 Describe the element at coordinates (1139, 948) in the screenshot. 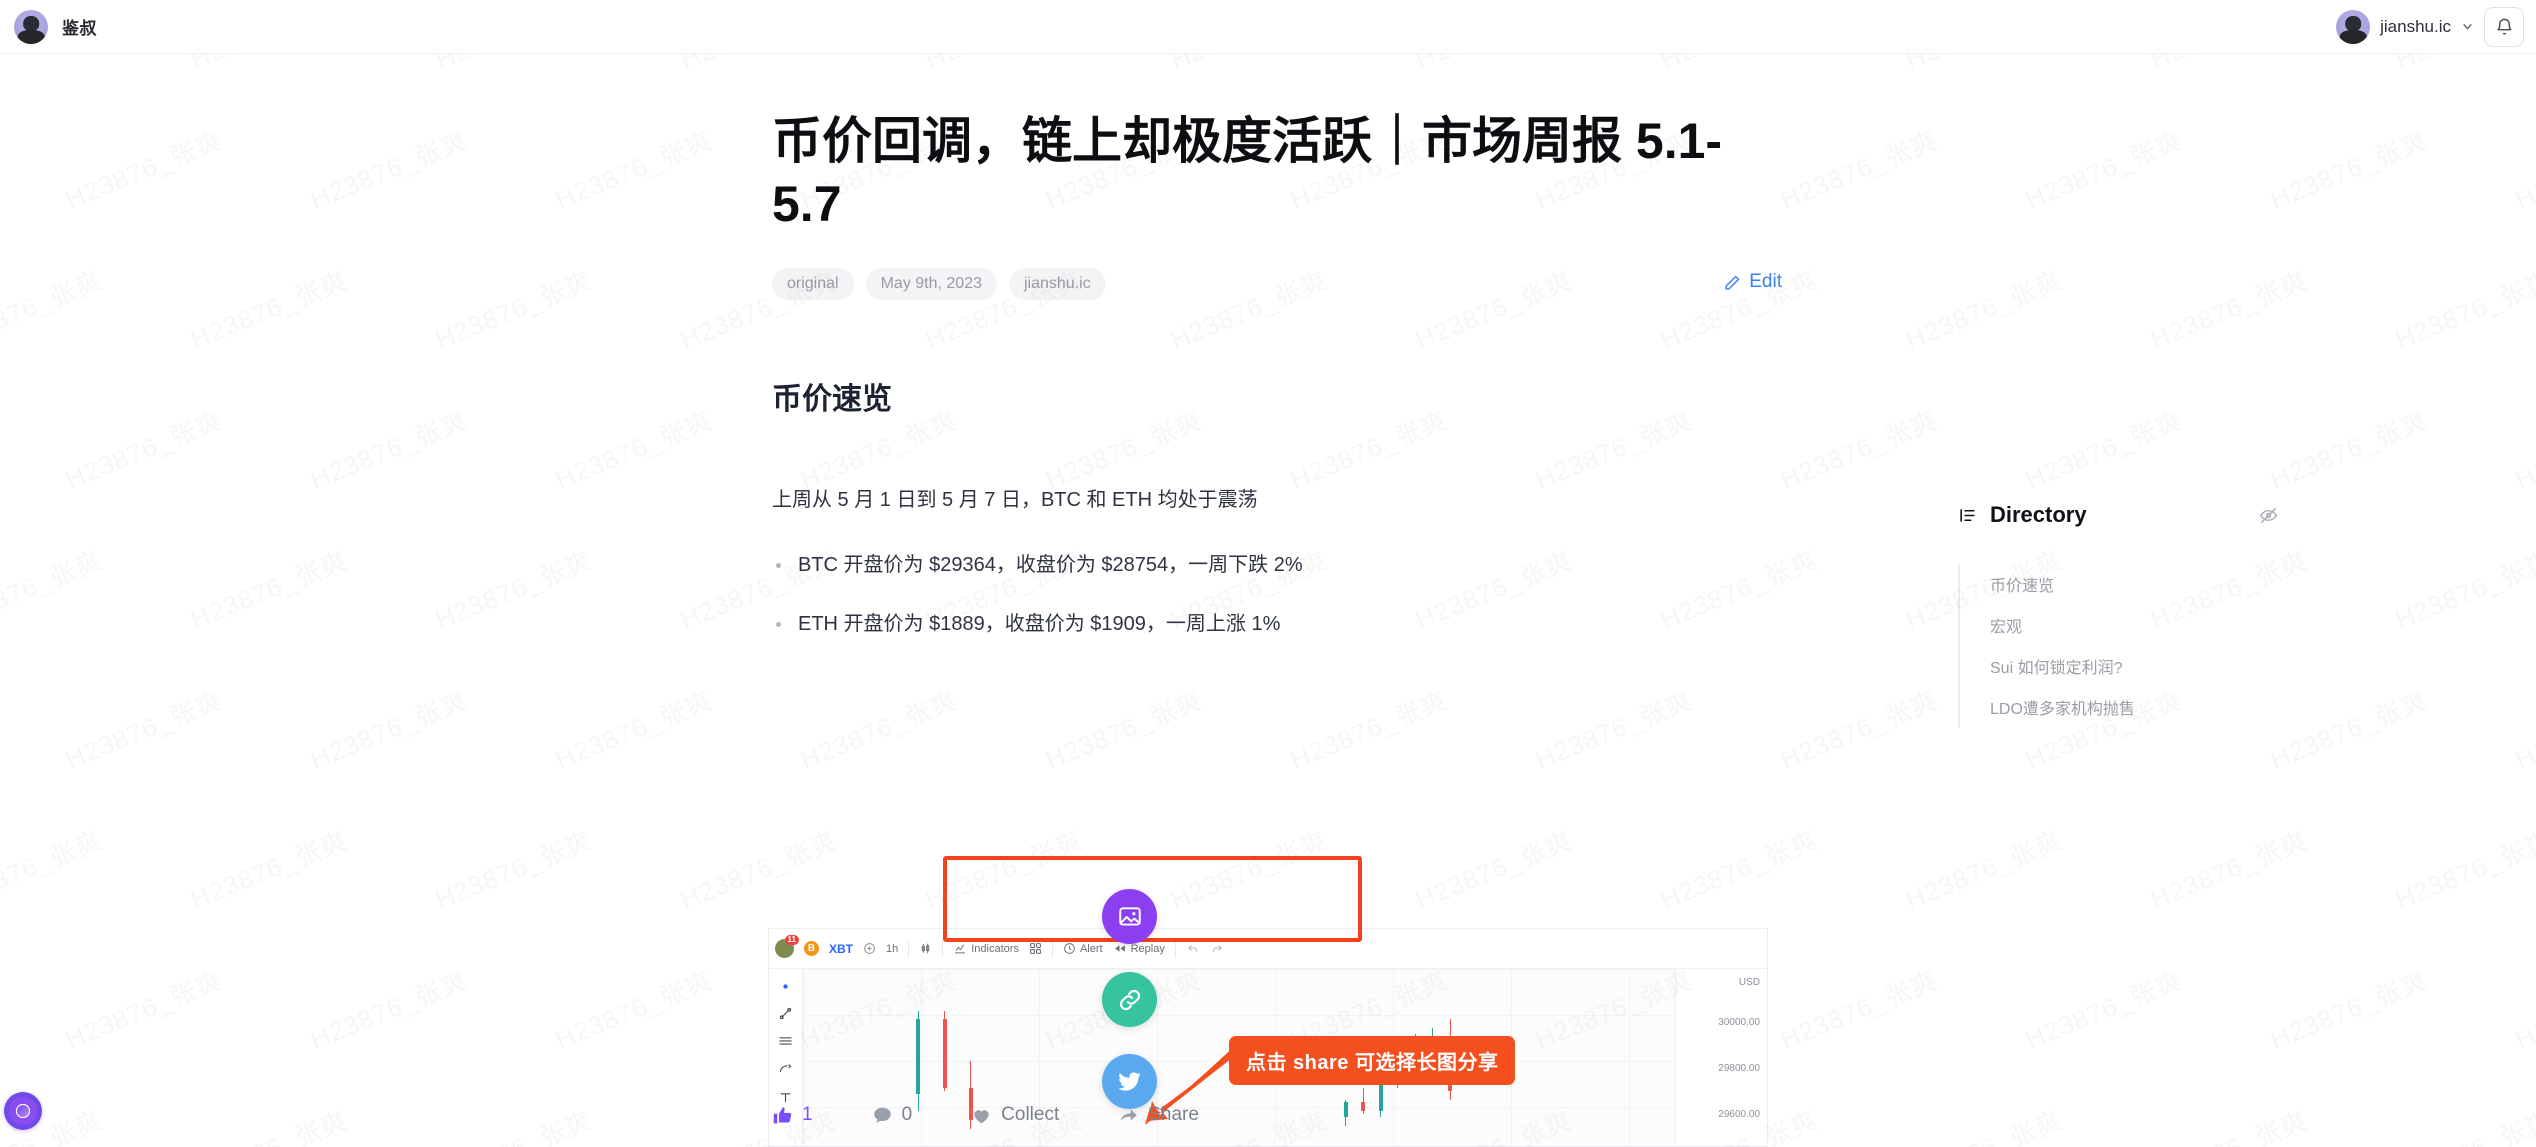

I see `replay-button: Replay` at that location.